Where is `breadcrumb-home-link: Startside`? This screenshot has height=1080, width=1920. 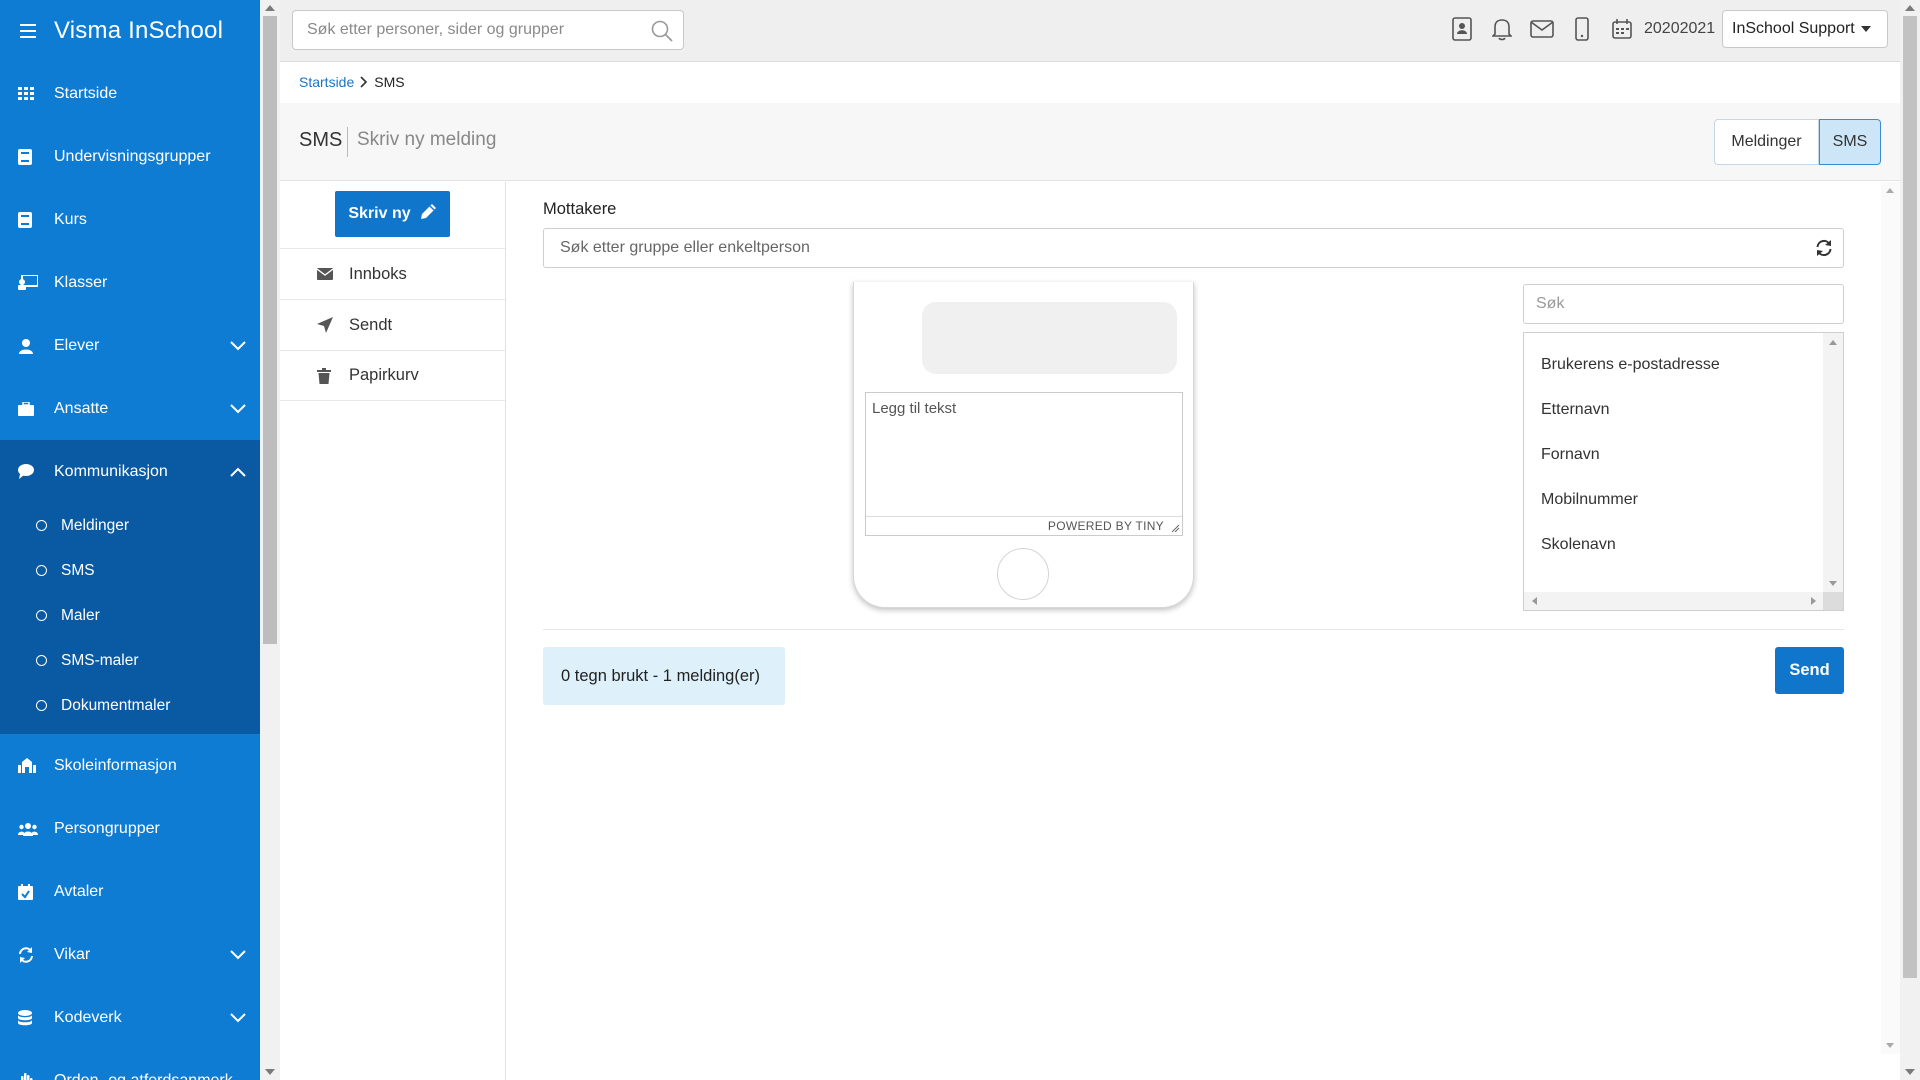 breadcrumb-home-link: Startside is located at coordinates (326, 82).